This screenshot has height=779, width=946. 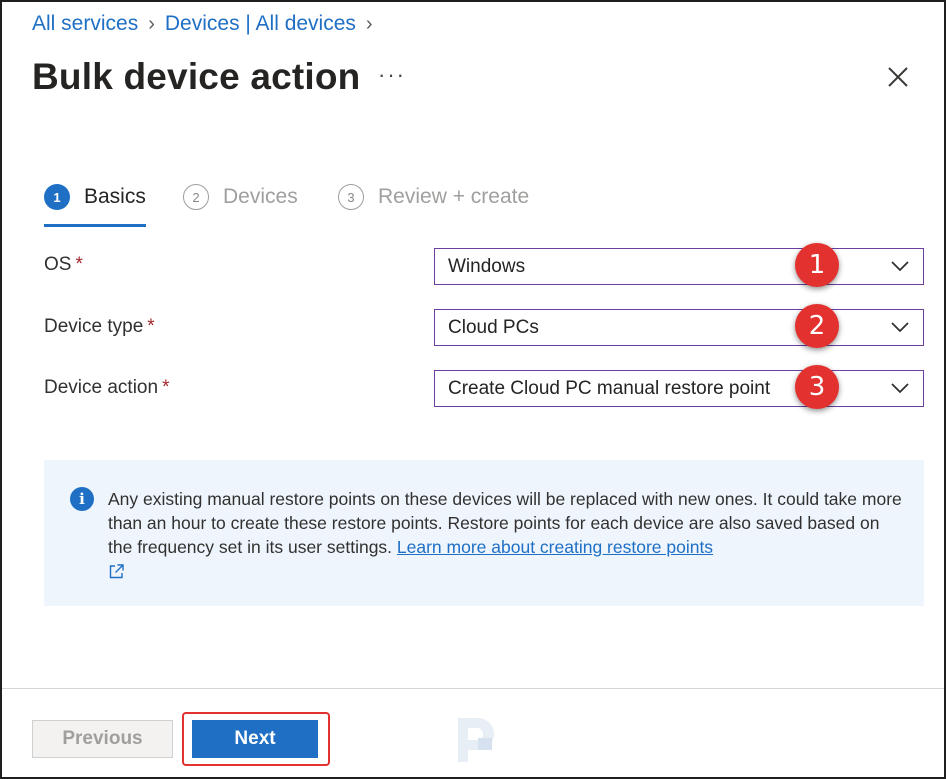 I want to click on annotation-badge-3: 3, so click(x=817, y=387).